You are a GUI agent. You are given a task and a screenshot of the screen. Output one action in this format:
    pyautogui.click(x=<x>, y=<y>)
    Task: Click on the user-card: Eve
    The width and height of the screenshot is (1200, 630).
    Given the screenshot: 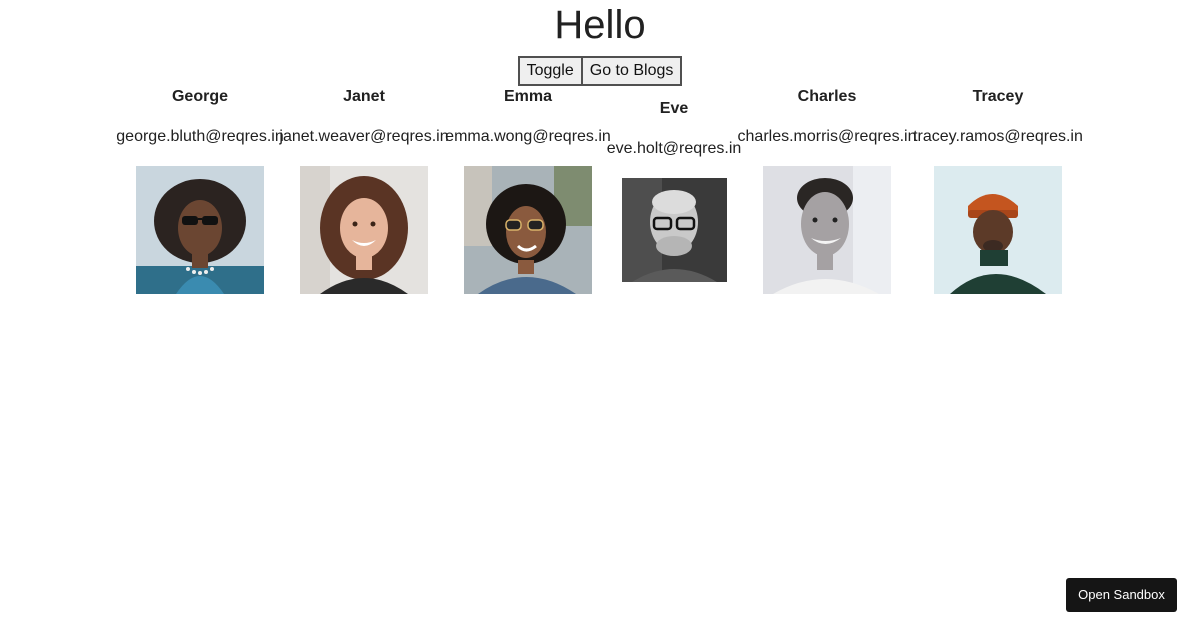 What is the action you would take?
    pyautogui.click(x=674, y=109)
    